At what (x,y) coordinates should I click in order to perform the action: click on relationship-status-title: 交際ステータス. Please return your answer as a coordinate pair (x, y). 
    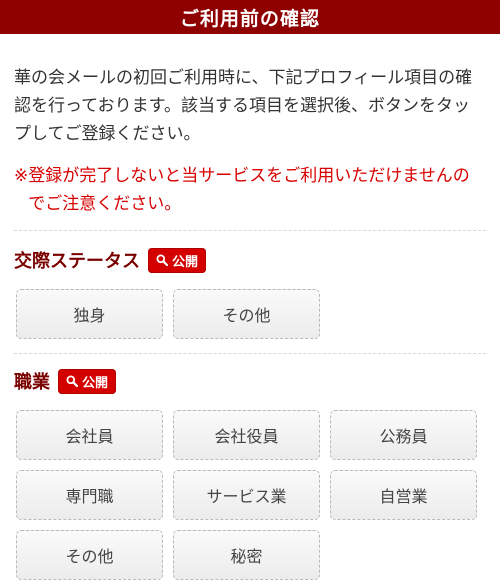
    Looking at the image, I should click on (77, 261).